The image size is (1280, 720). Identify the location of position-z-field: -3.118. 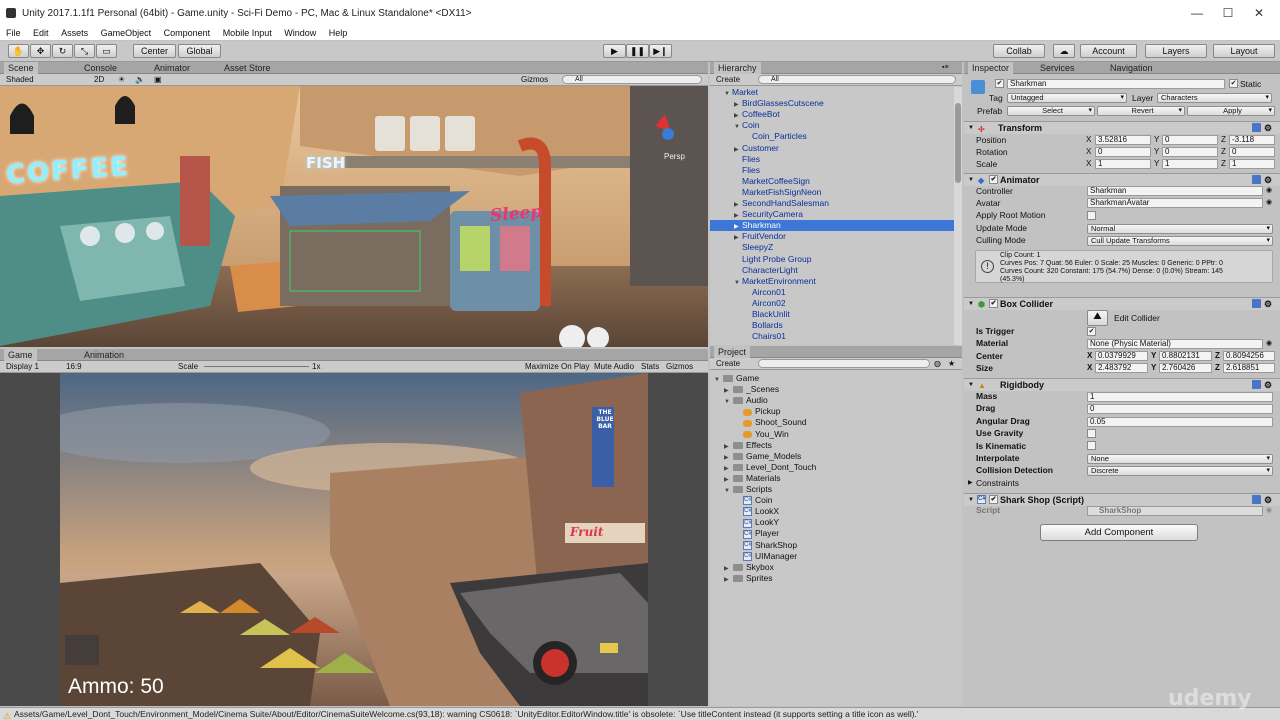
(1252, 140).